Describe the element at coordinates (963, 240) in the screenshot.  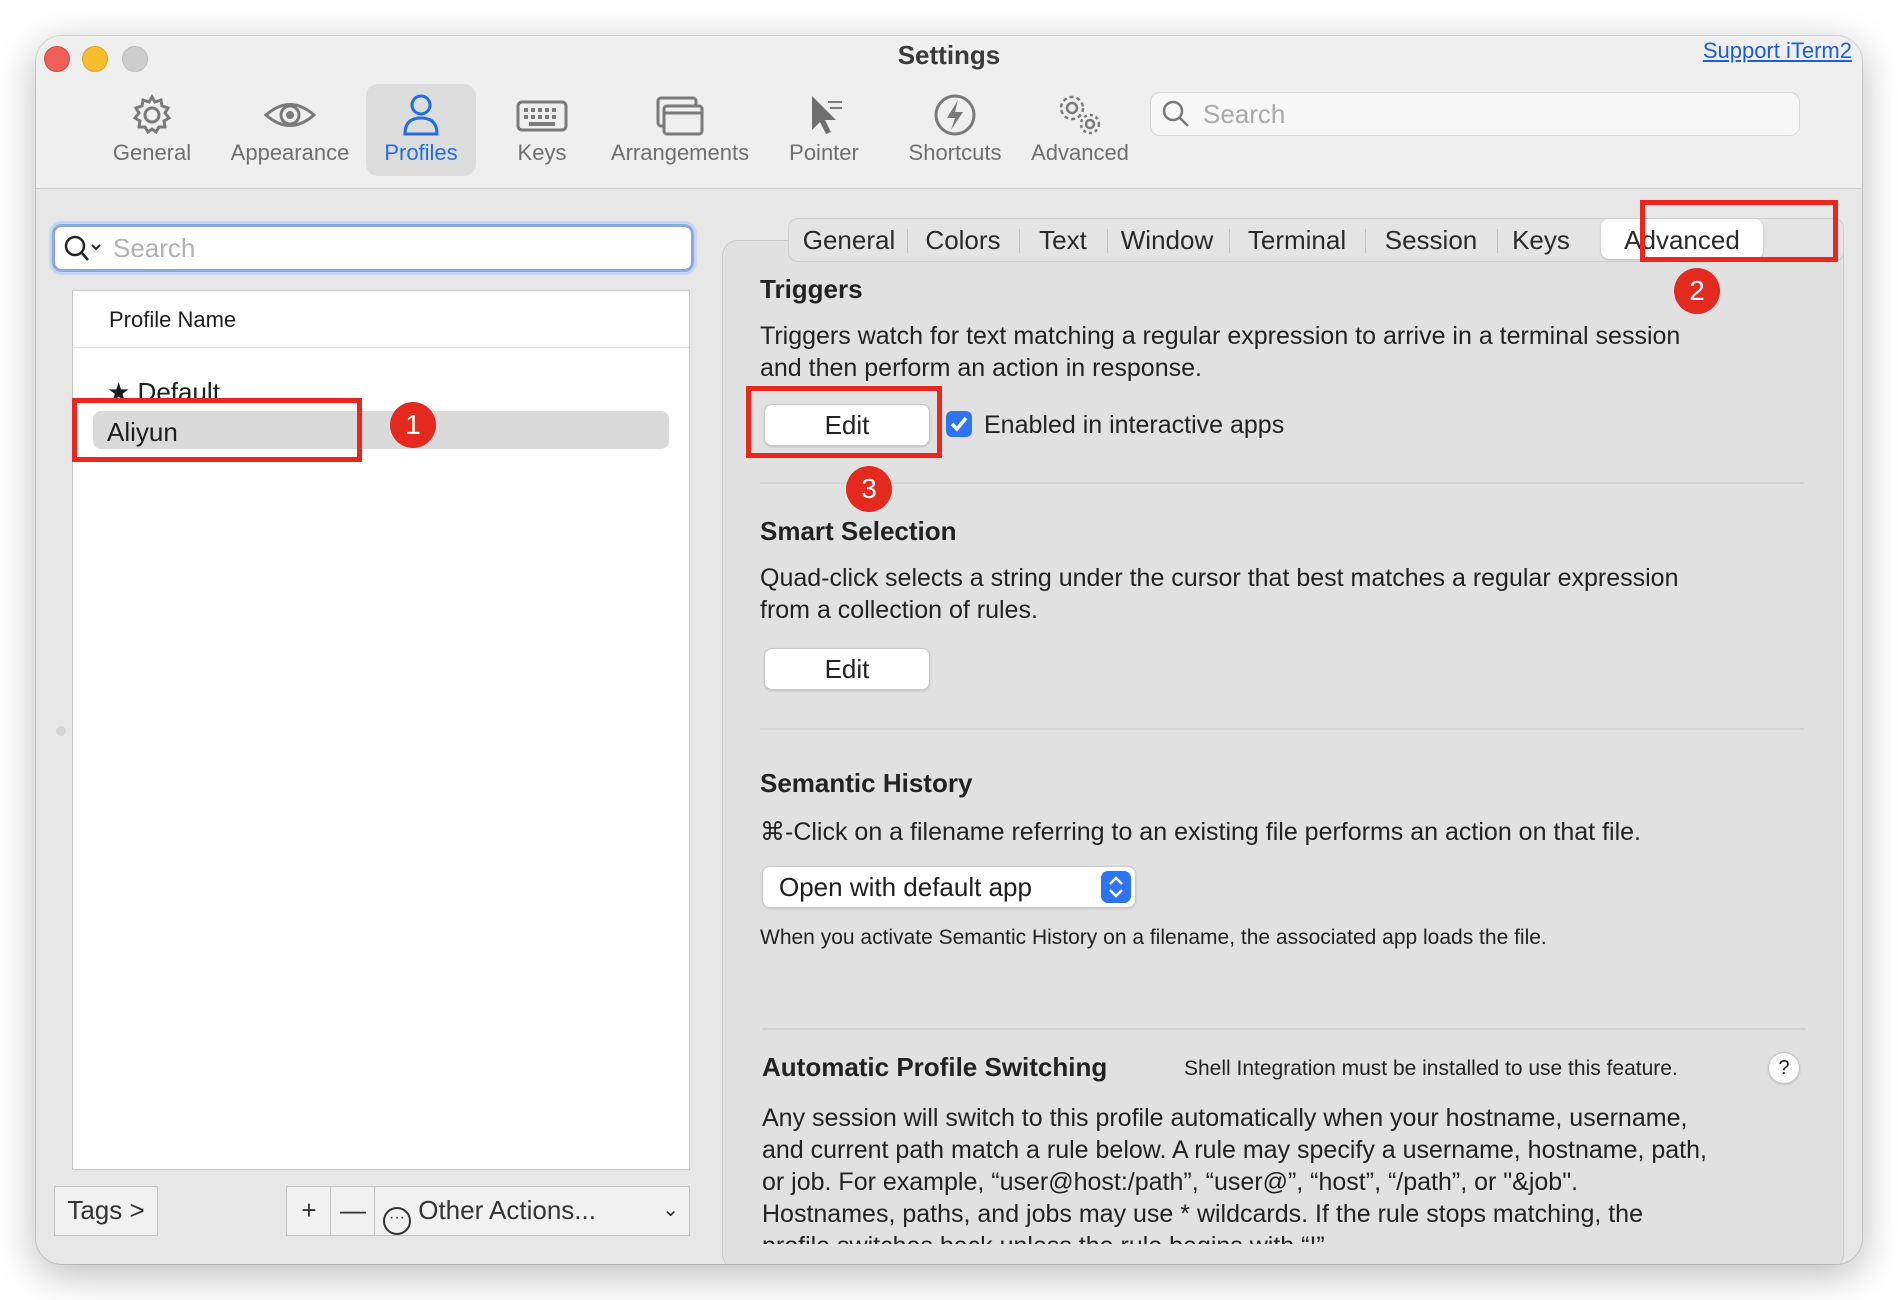
I see `tab-colors: Colors` at that location.